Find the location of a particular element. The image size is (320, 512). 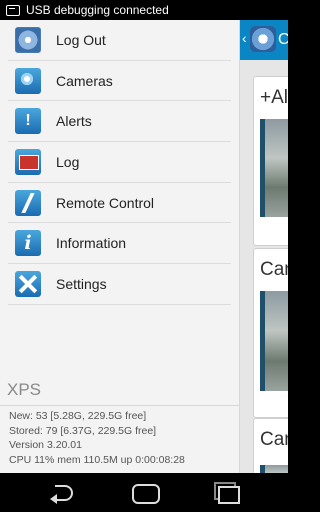

menu-item-log-out: Log Out is located at coordinates (119, 40).